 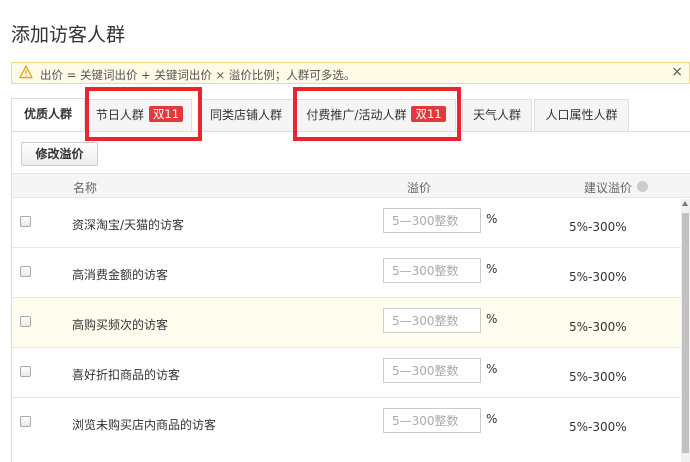 I want to click on row-name: 喜好折扣商品的访客, so click(x=126, y=375).